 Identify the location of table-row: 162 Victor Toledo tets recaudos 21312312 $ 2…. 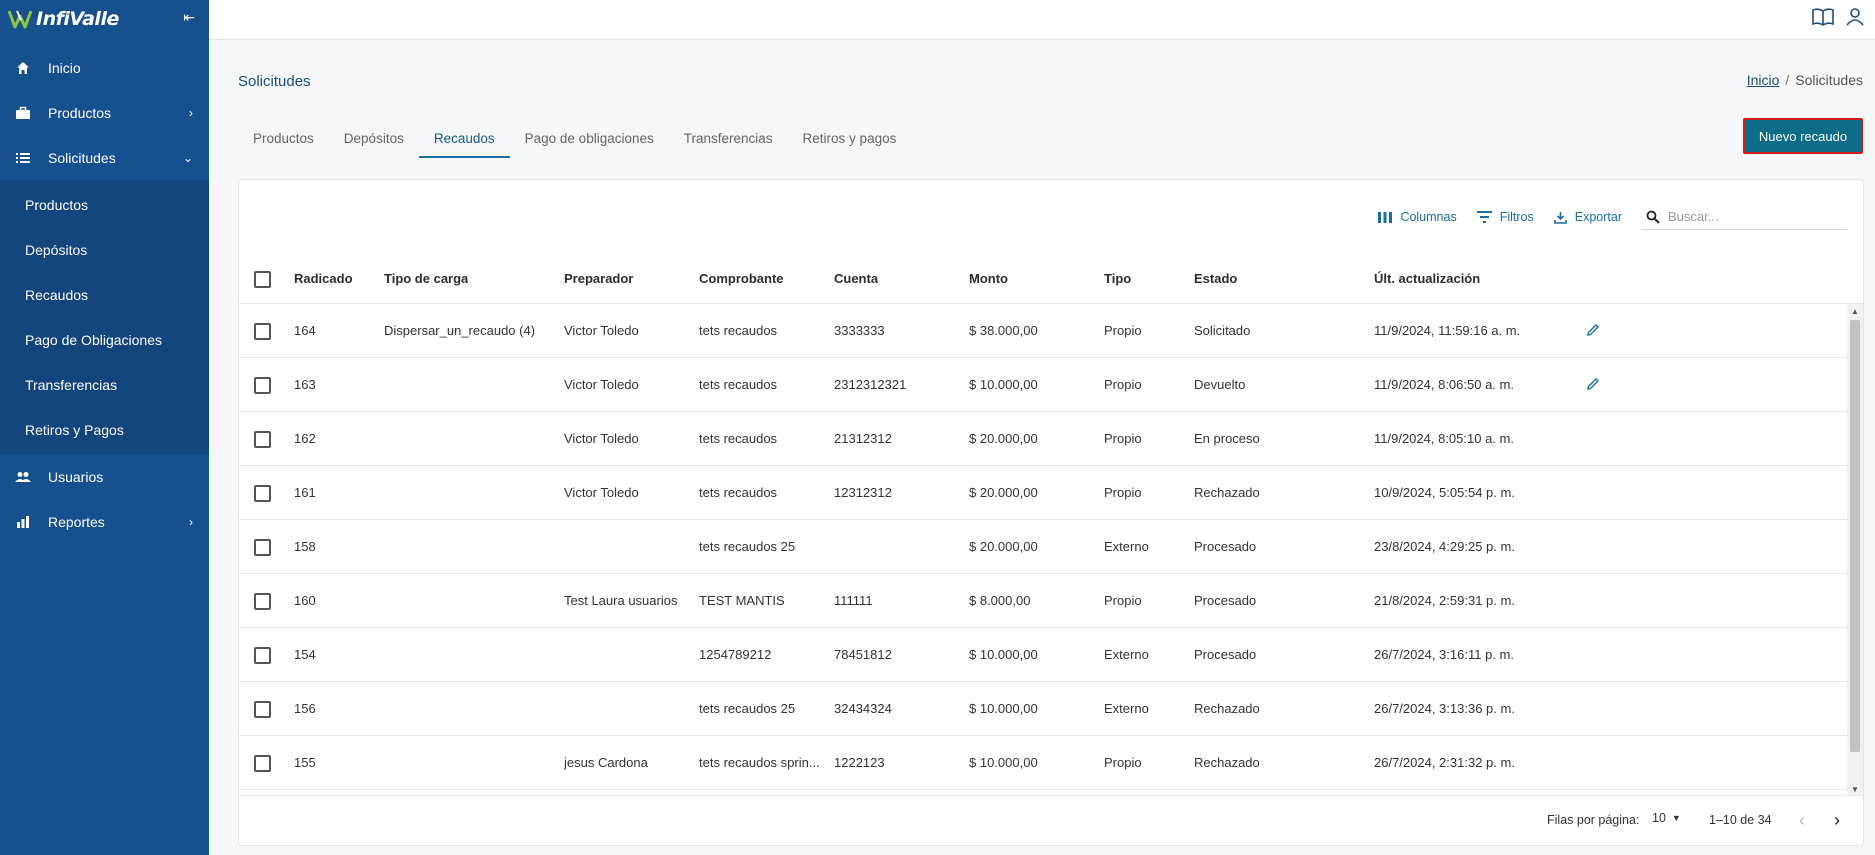
(1043, 439).